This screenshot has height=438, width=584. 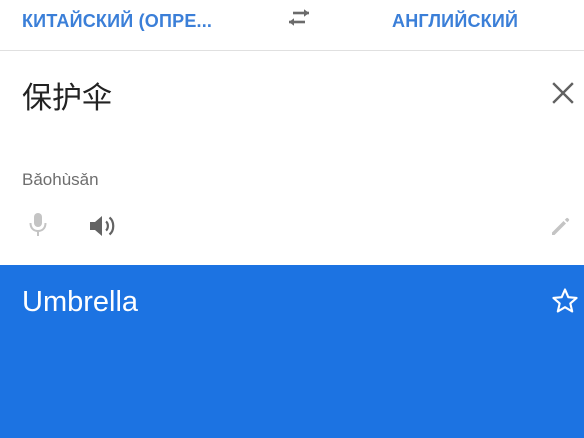 I want to click on target-language-button: АНГЛИЙСКИЙ, so click(x=455, y=21).